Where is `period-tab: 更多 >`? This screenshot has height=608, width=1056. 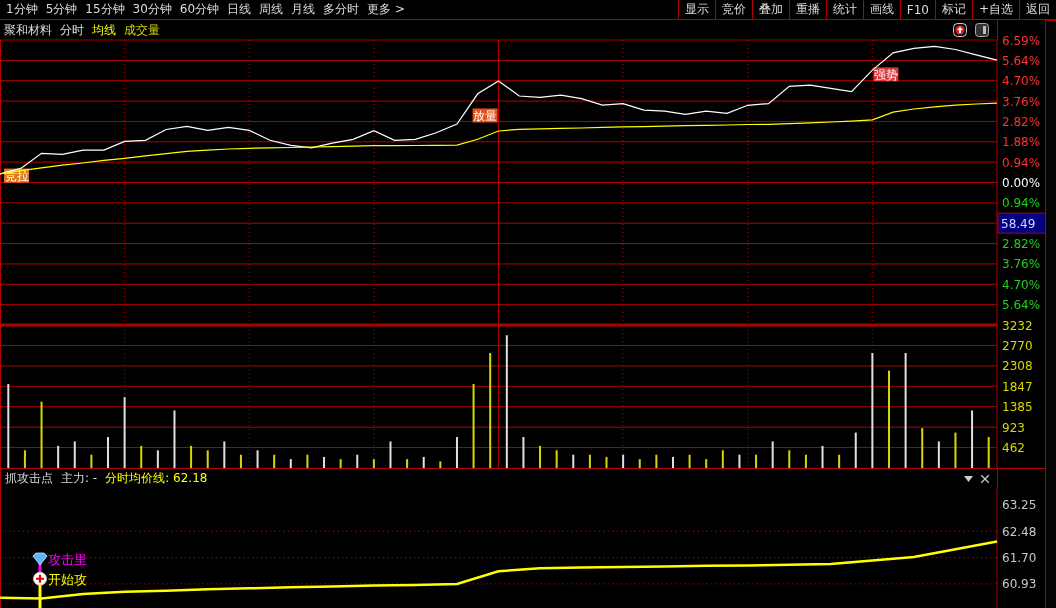
period-tab: 更多 > is located at coordinates (386, 9).